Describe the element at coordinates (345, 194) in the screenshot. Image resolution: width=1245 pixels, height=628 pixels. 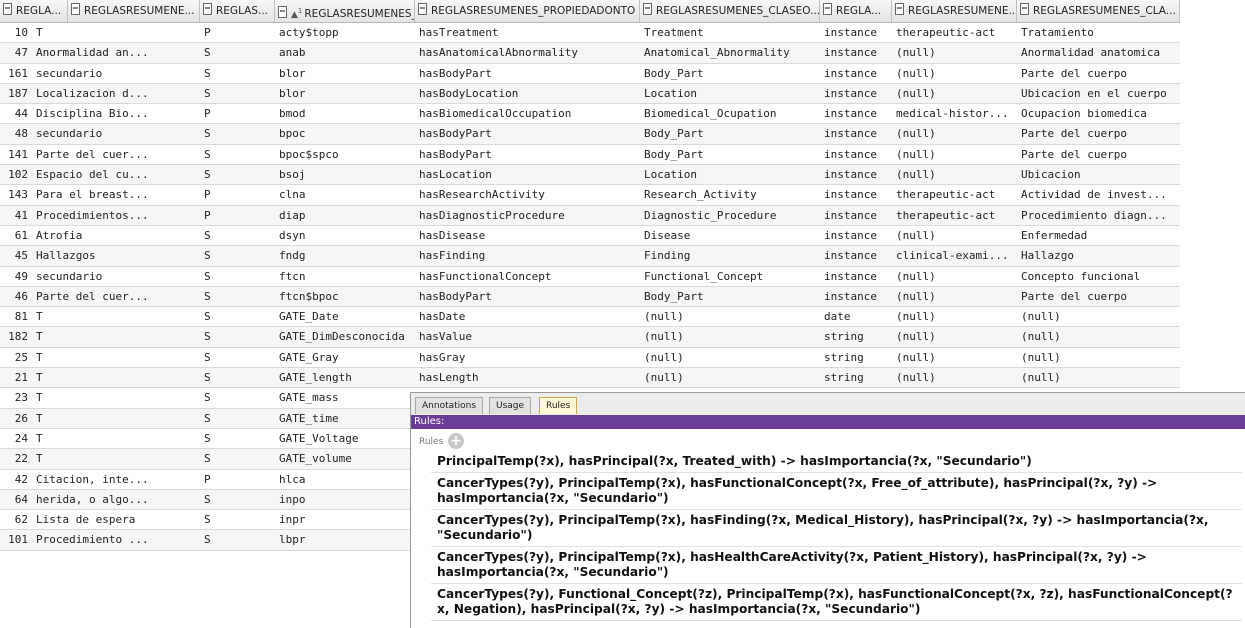
I see `table-cell-semantic: clna` at that location.